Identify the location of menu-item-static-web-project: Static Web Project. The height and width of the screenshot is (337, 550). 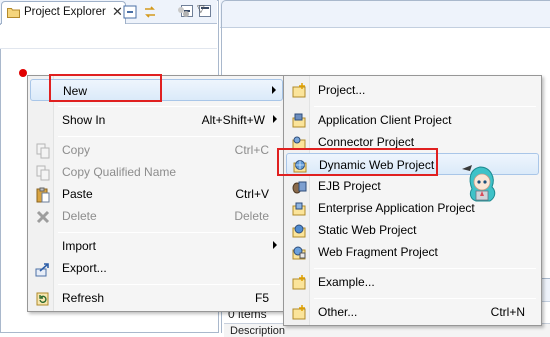
(412, 230).